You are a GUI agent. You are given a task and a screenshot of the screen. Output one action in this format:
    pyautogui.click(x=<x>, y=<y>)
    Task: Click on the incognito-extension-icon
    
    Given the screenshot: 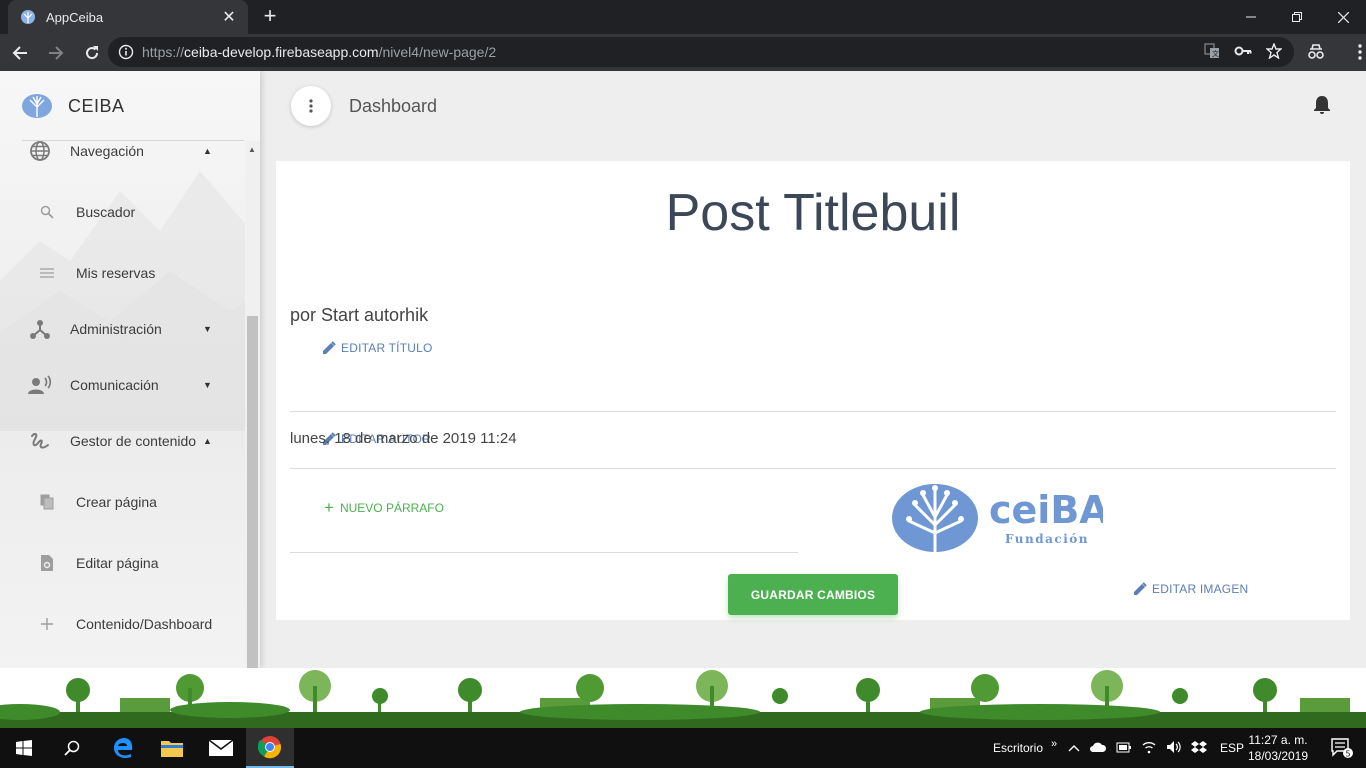 What is the action you would take?
    pyautogui.click(x=1316, y=52)
    